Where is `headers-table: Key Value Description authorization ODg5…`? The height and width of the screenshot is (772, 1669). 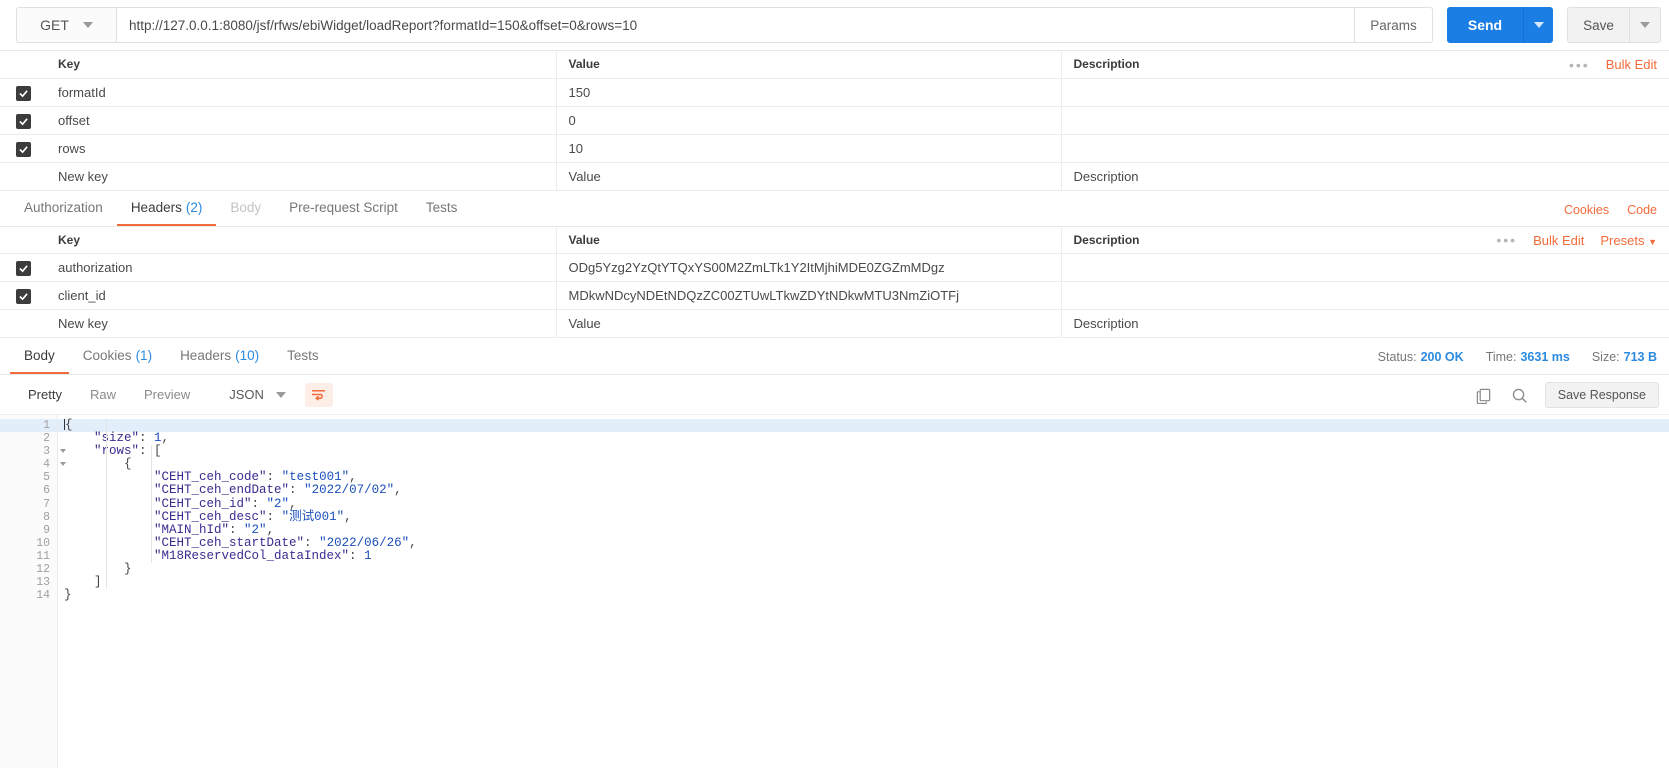 headers-table: Key Value Description authorization ODg5… is located at coordinates (834, 282).